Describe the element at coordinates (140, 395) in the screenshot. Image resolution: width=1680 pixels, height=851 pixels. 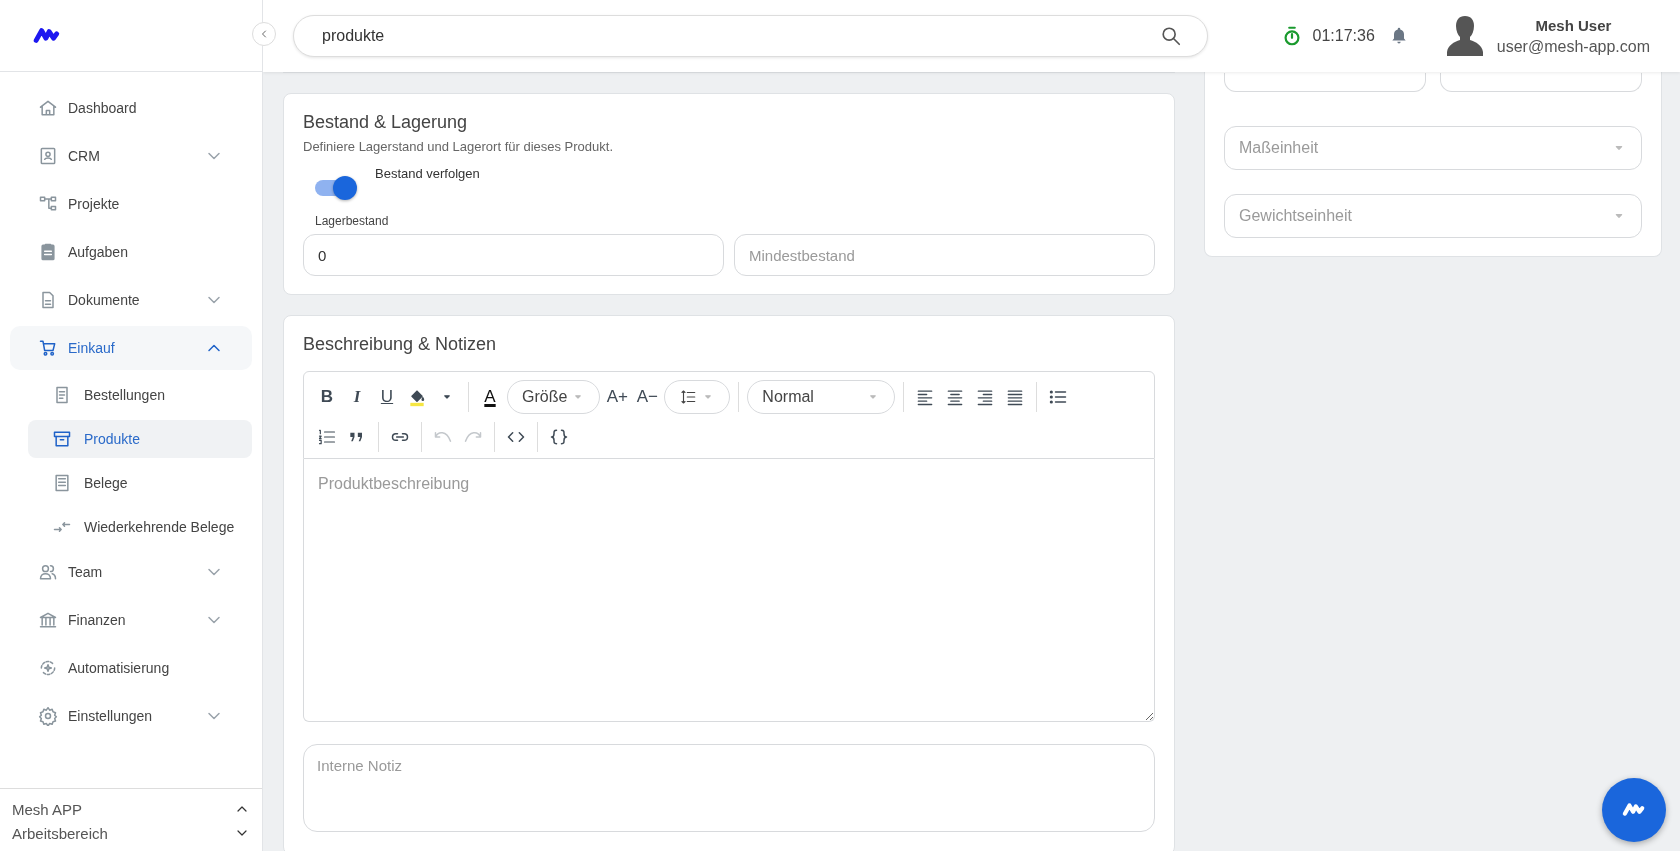
I see `sidebar-subitem: Bestellungen` at that location.